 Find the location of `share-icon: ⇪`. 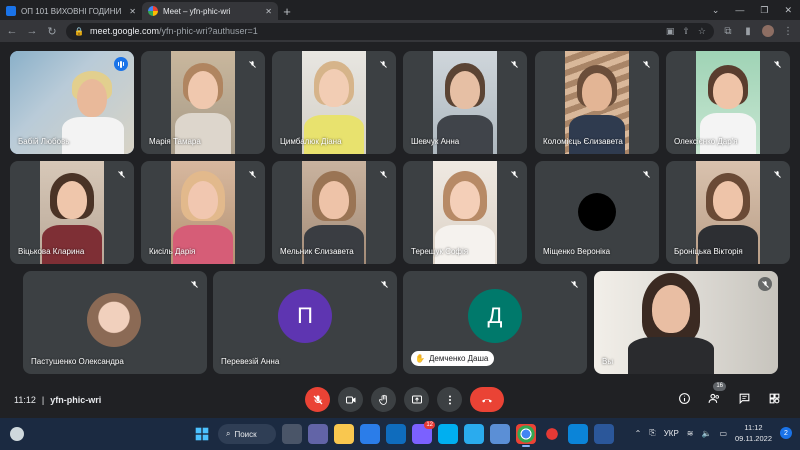

share-icon: ⇪ is located at coordinates (686, 31).